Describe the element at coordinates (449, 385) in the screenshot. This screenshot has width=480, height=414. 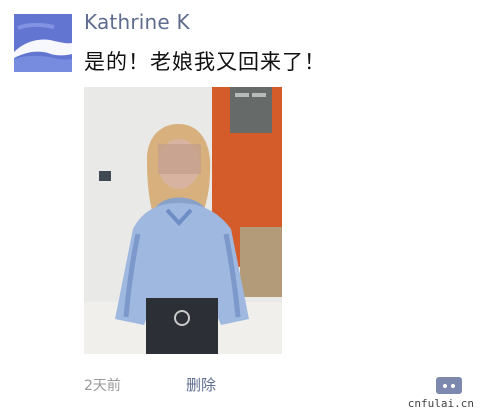
I see `comment-bubble-icon` at that location.